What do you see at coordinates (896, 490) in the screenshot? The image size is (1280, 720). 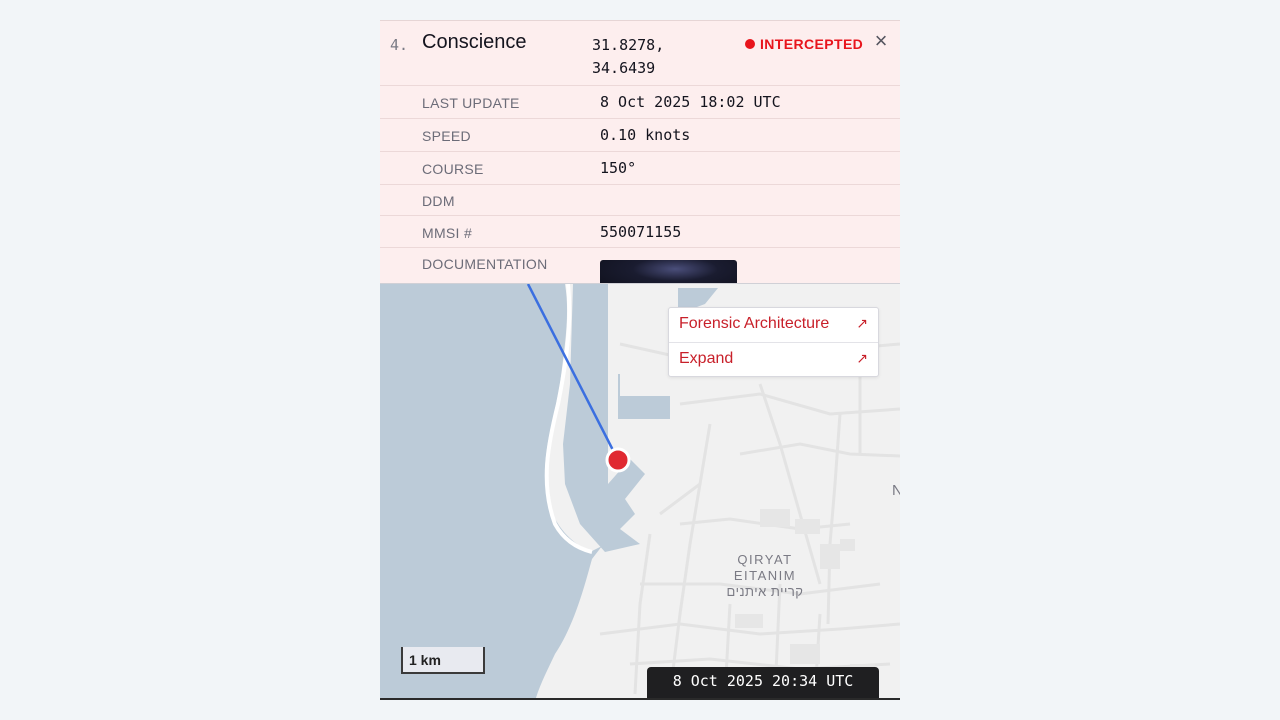 I see `map-edge-label: N` at bounding box center [896, 490].